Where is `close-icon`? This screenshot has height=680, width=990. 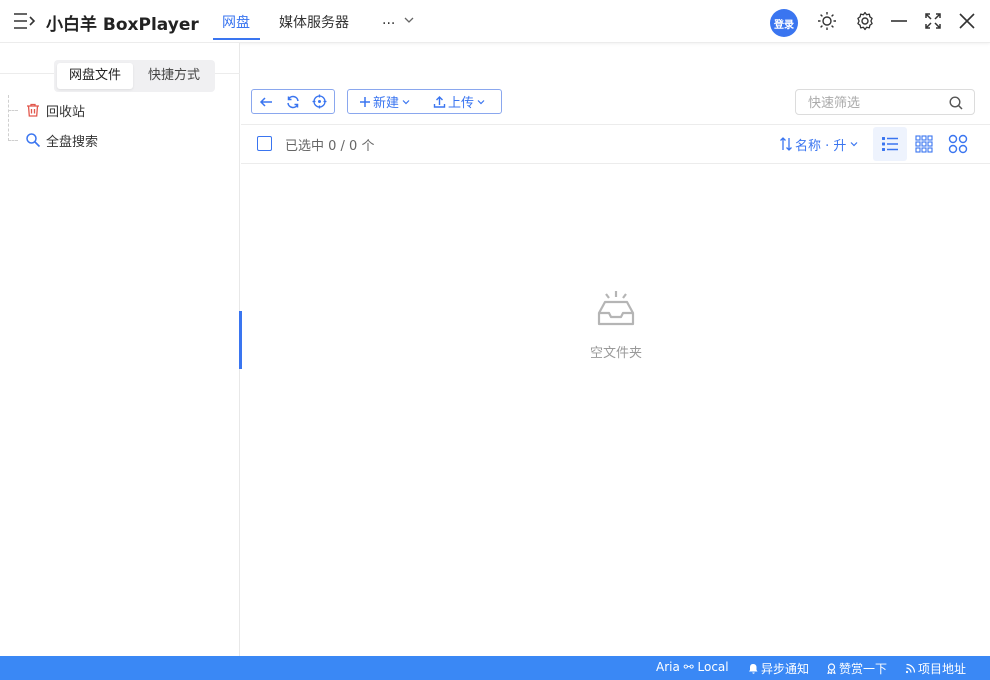
close-icon is located at coordinates (967, 21).